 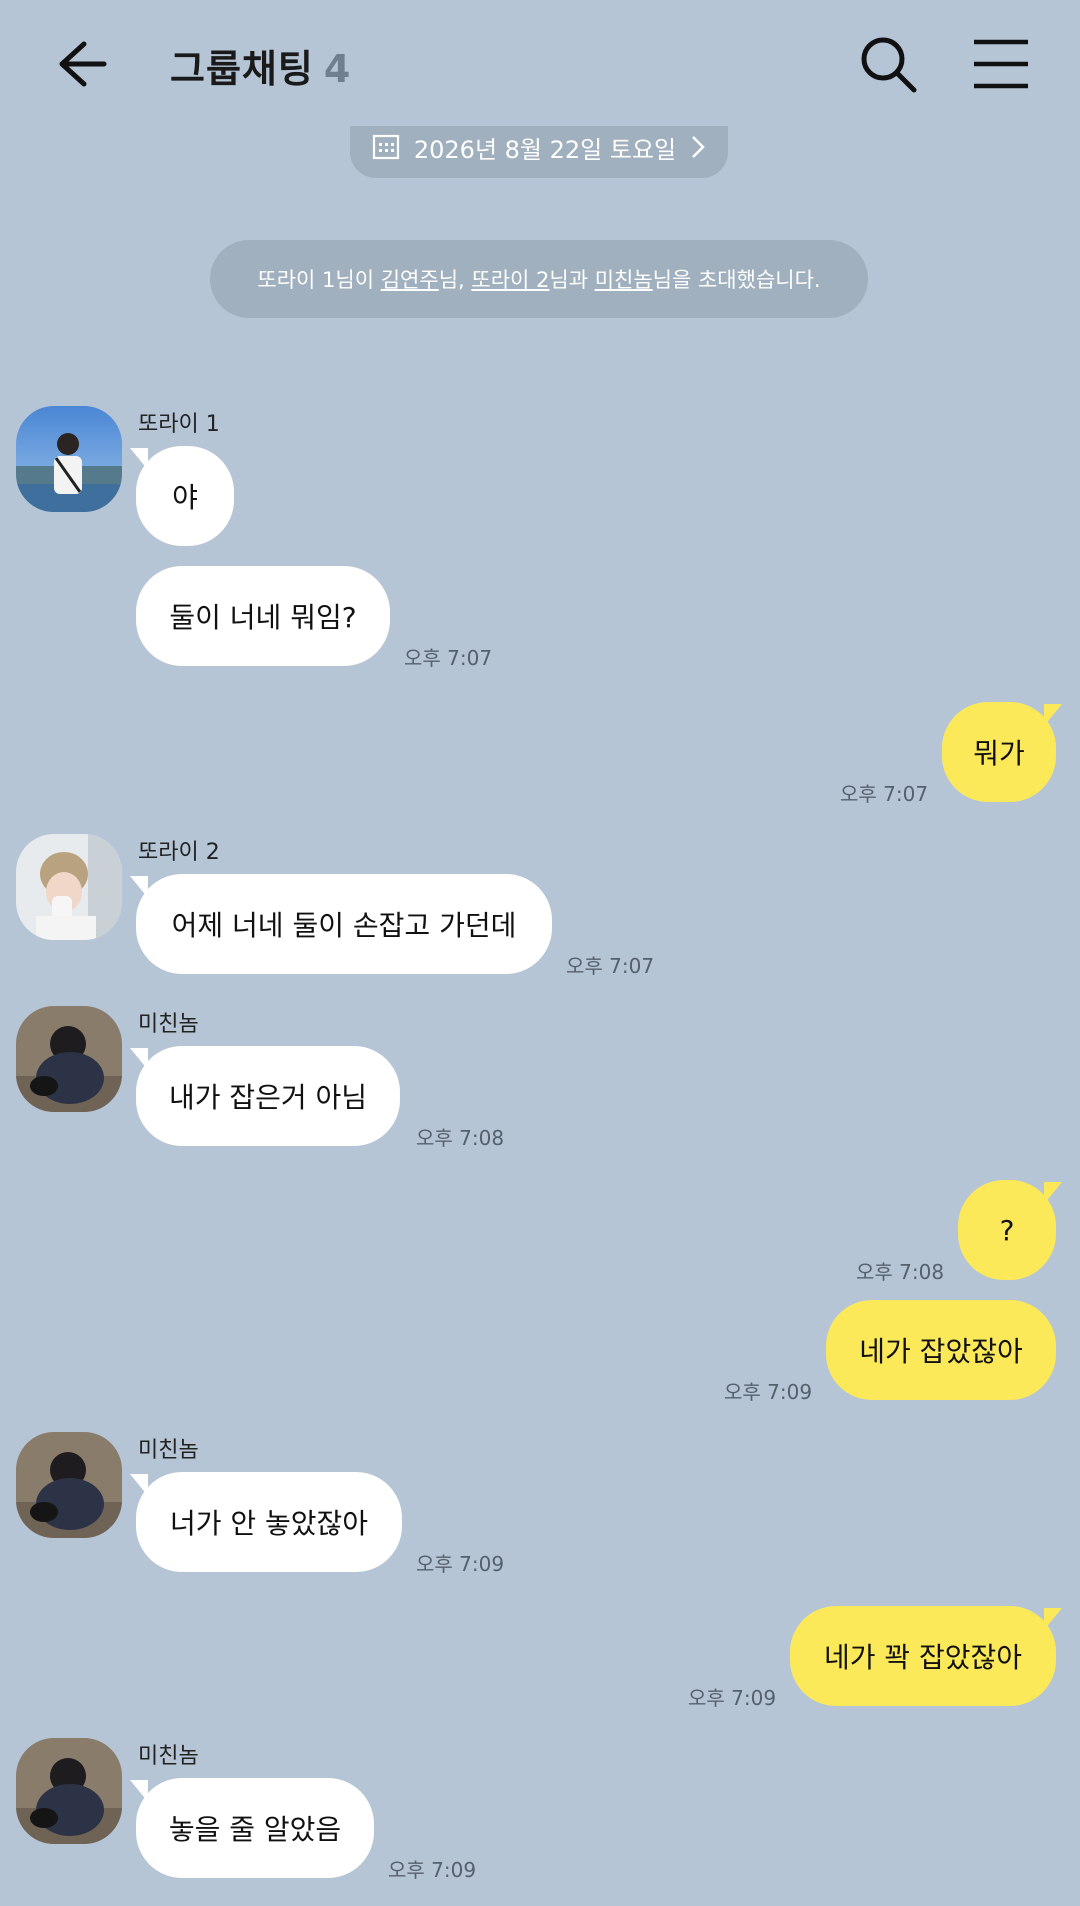 What do you see at coordinates (410, 279) in the screenshot?
I see `invitee-link: 김연주` at bounding box center [410, 279].